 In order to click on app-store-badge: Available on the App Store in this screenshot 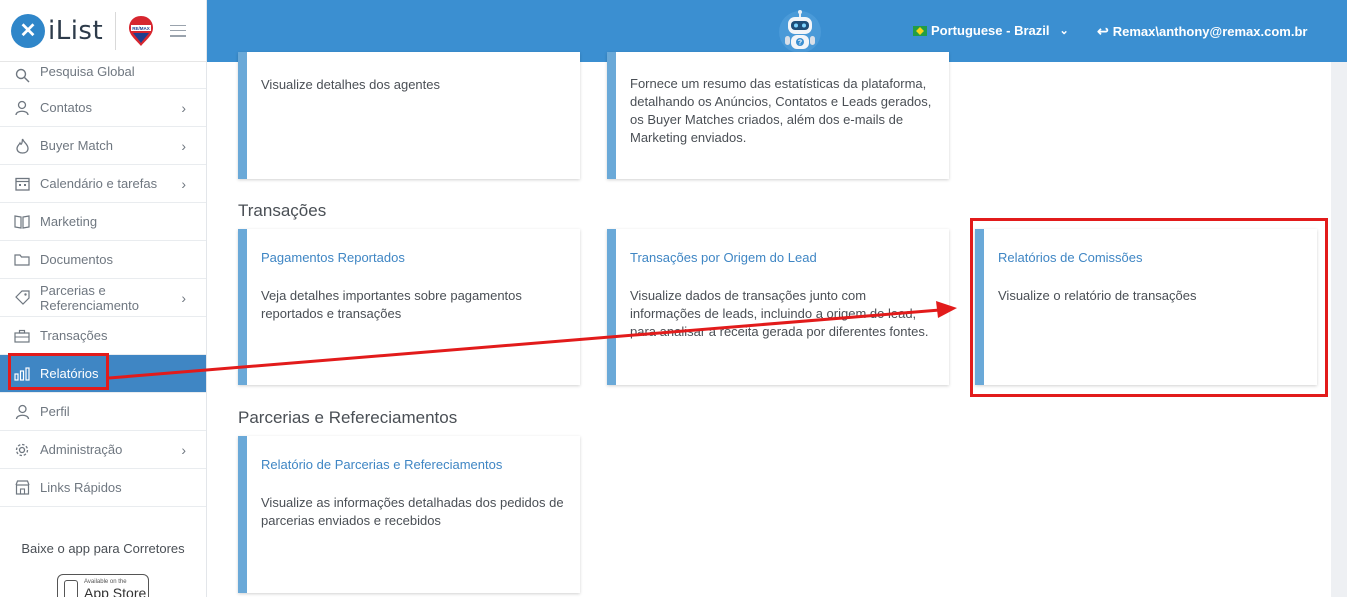, I will do `click(103, 585)`.